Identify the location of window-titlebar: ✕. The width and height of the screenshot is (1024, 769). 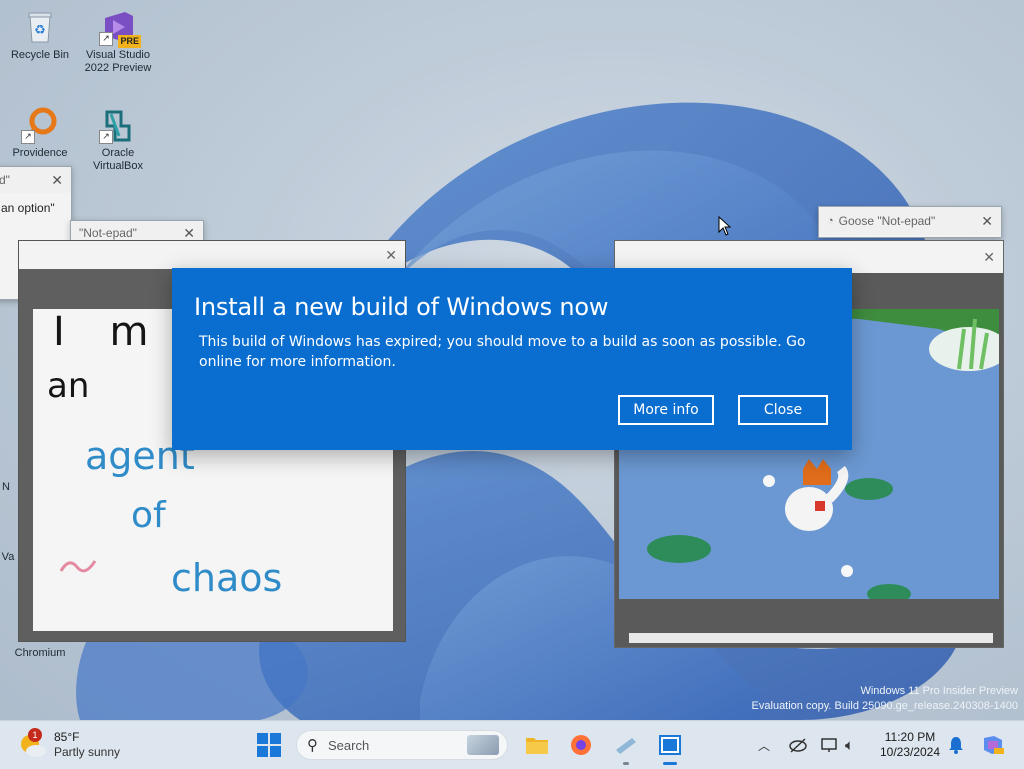
(212, 255).